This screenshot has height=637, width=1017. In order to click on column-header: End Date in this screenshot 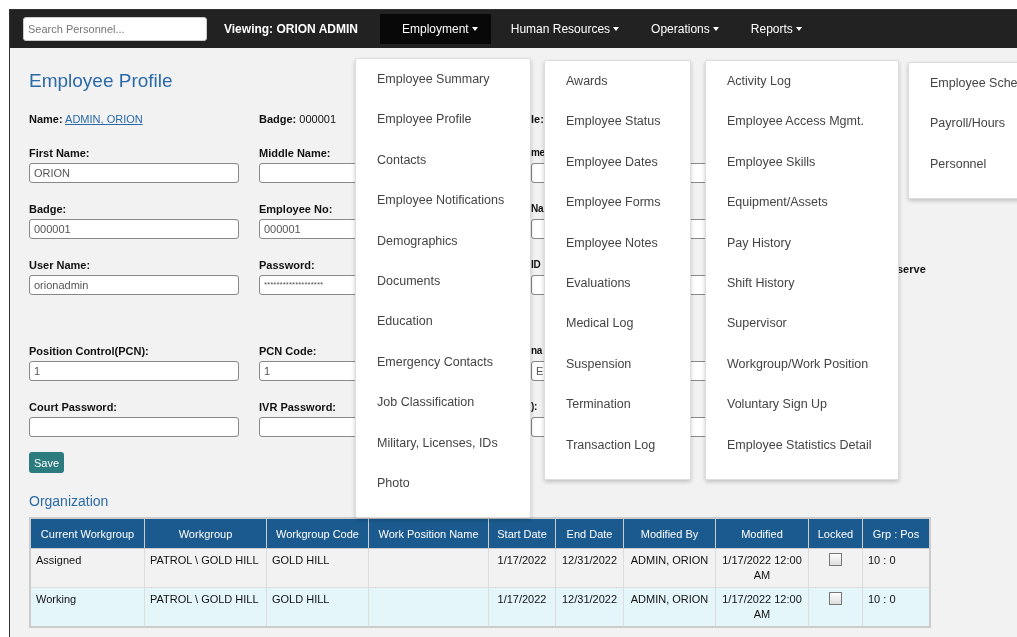, I will do `click(589, 533)`.